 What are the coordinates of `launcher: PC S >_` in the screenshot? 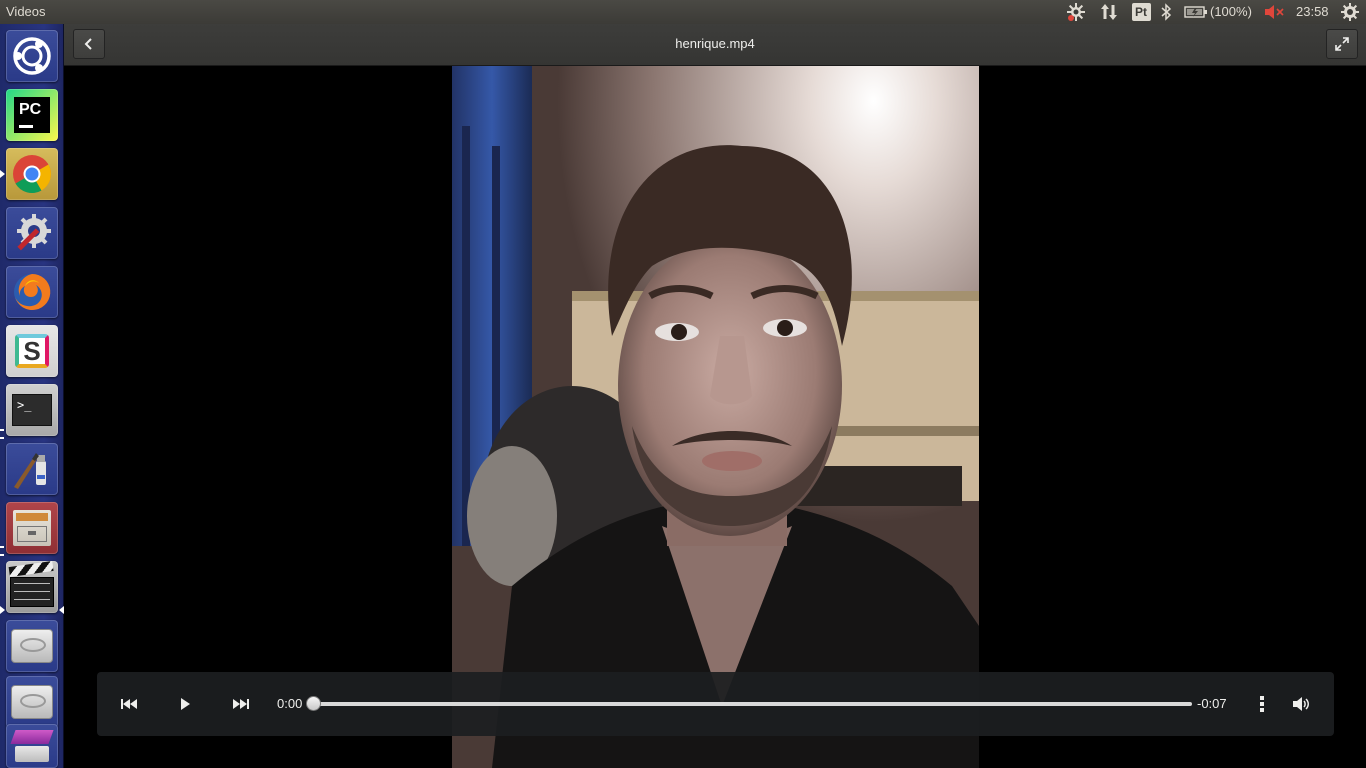 It's located at (32, 396).